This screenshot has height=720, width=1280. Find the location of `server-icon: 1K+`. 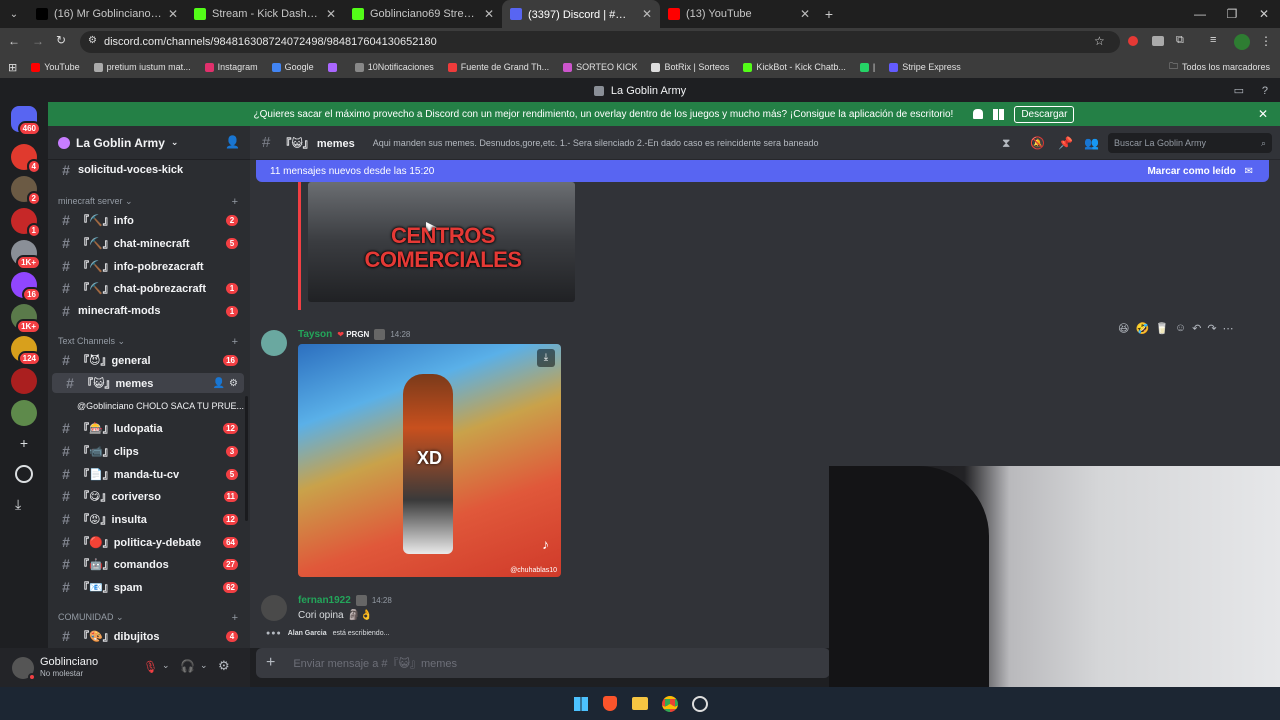

server-icon: 1K+ is located at coordinates (26, 319).